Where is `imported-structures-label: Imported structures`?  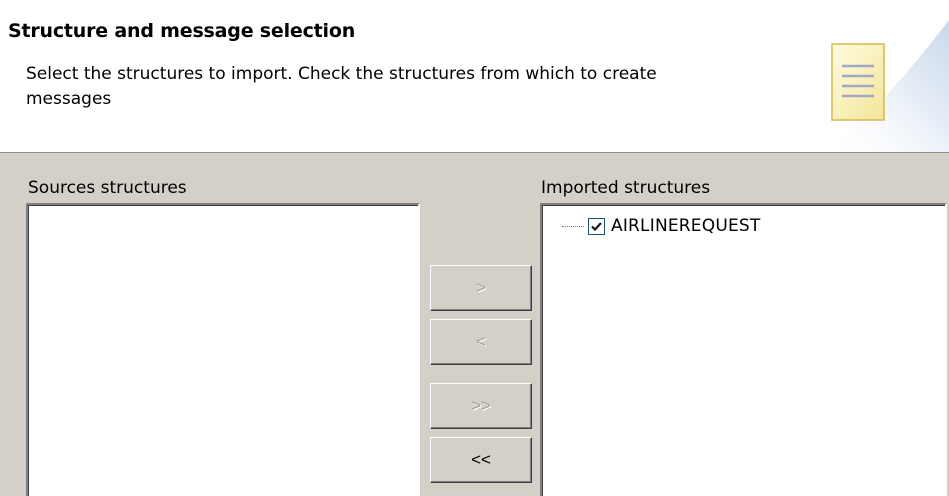
imported-structures-label: Imported structures is located at coordinates (626, 188).